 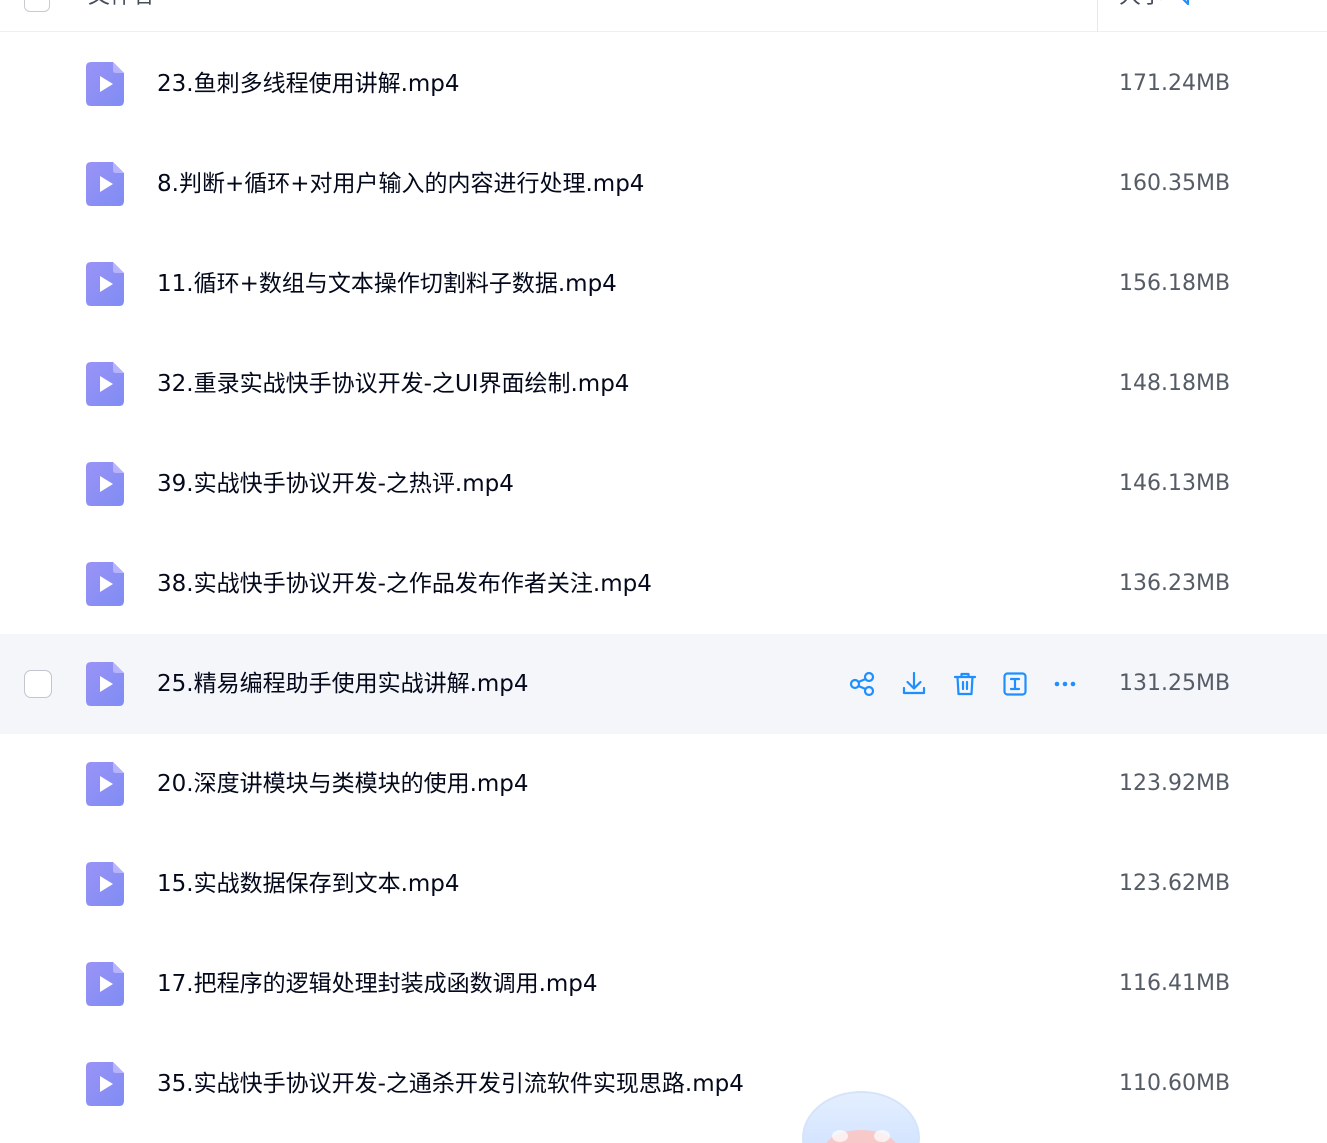 What do you see at coordinates (1175, 483) in the screenshot?
I see `file-size: 146.13MB` at bounding box center [1175, 483].